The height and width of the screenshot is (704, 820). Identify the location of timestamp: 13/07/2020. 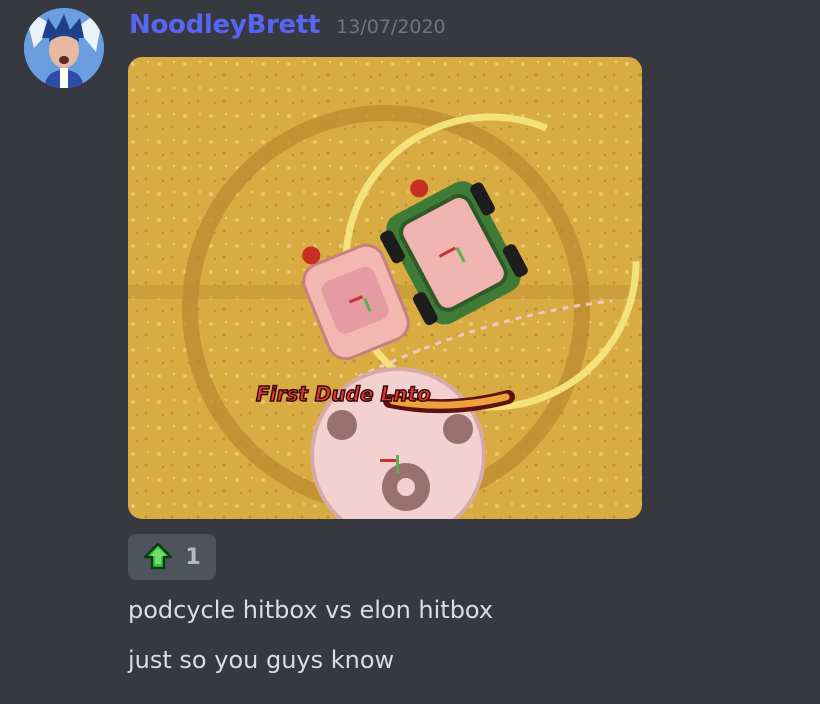
(391, 27).